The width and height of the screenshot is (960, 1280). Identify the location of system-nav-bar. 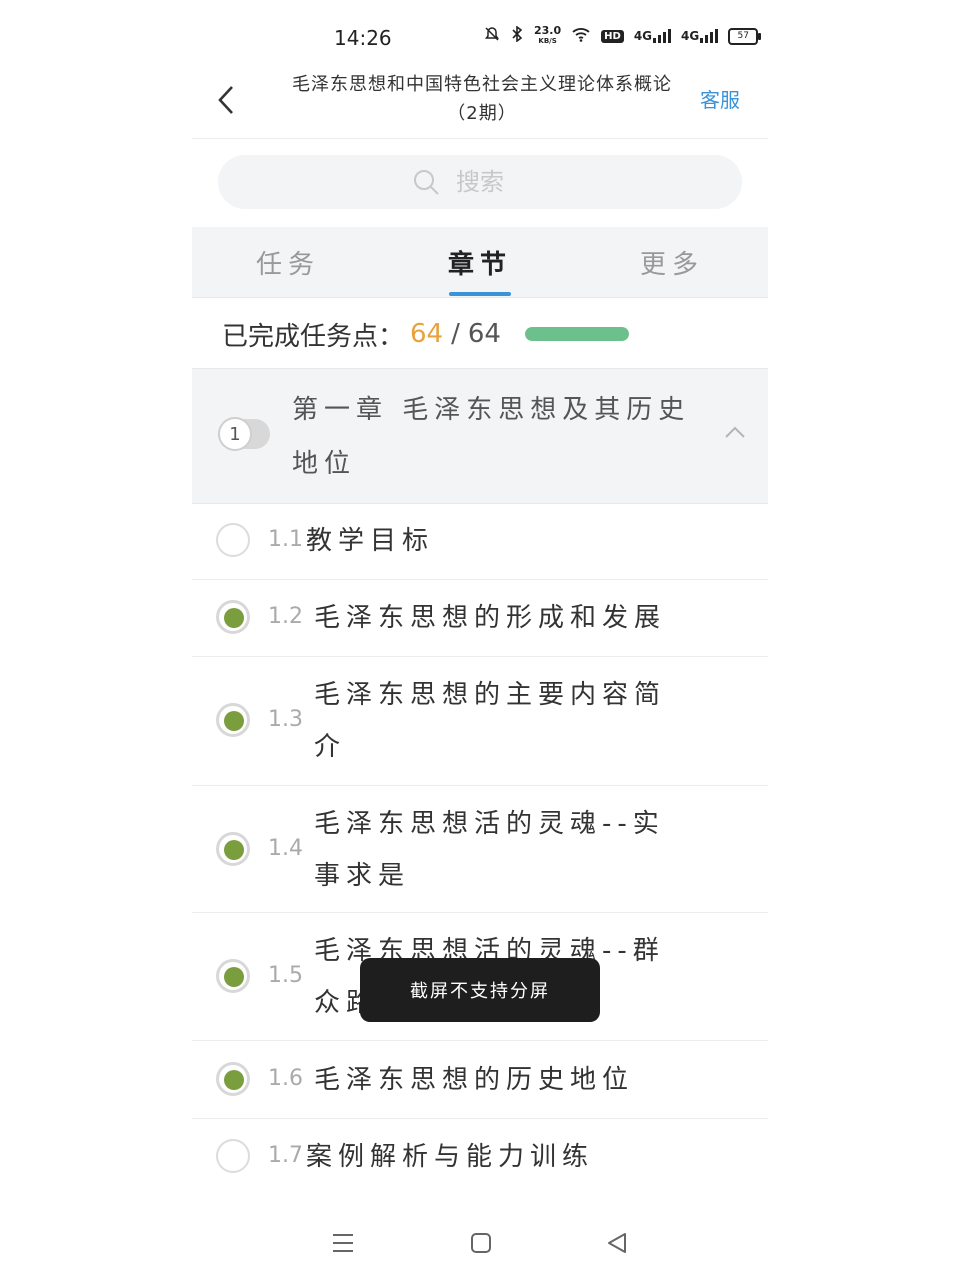
(480, 1244).